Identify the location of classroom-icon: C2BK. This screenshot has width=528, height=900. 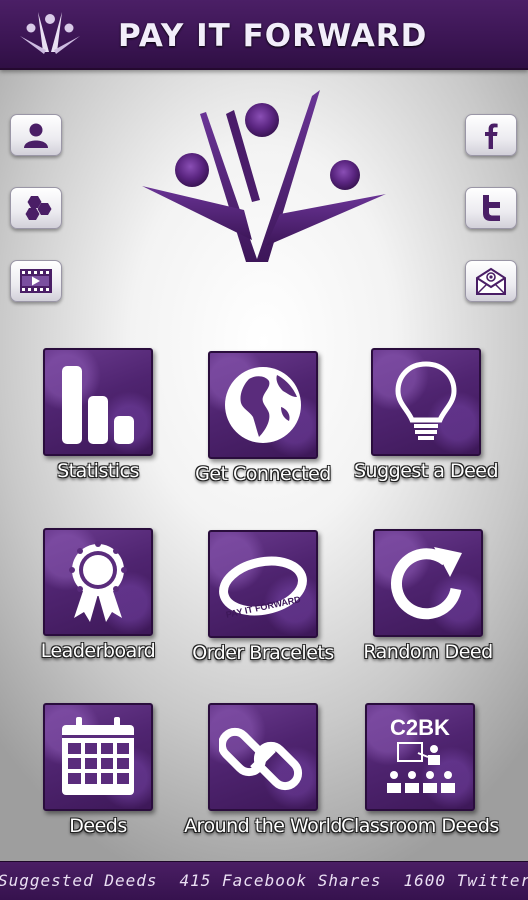
(421, 754).